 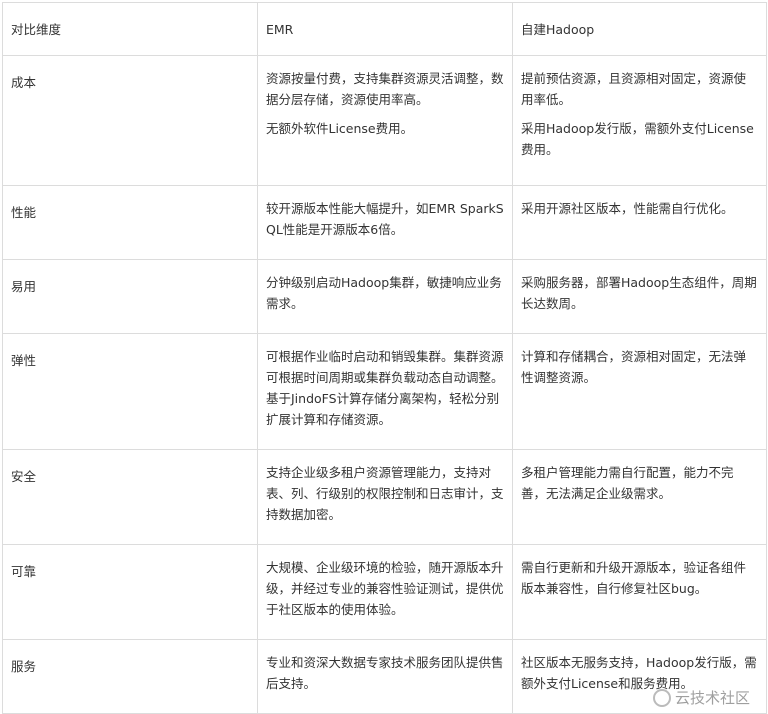 I want to click on emr-cell: 较开源版本性能大幅提升，如EMR SparkSQL性能是开源版本6倍。, so click(x=385, y=222).